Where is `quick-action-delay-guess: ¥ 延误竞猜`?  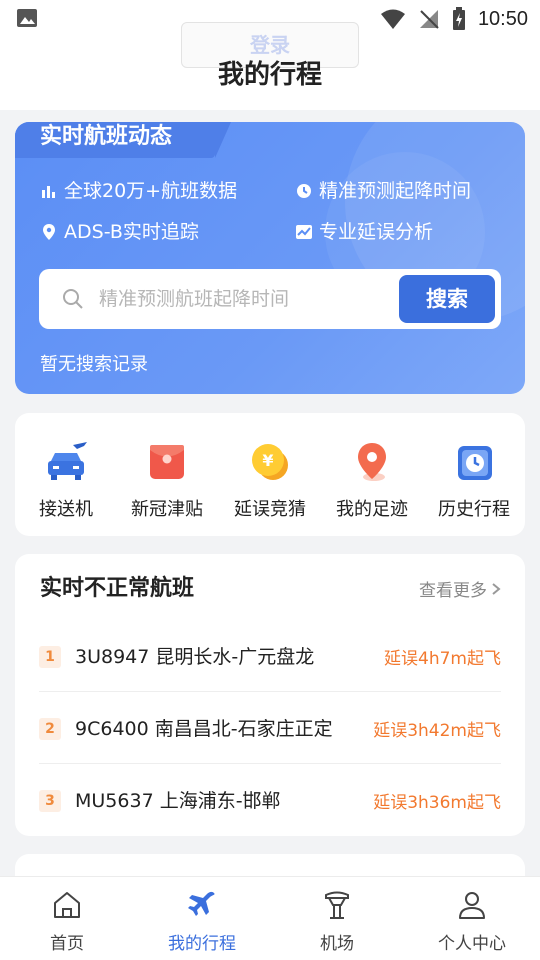 quick-action-delay-guess: ¥ 延误竞猜 is located at coordinates (270, 480).